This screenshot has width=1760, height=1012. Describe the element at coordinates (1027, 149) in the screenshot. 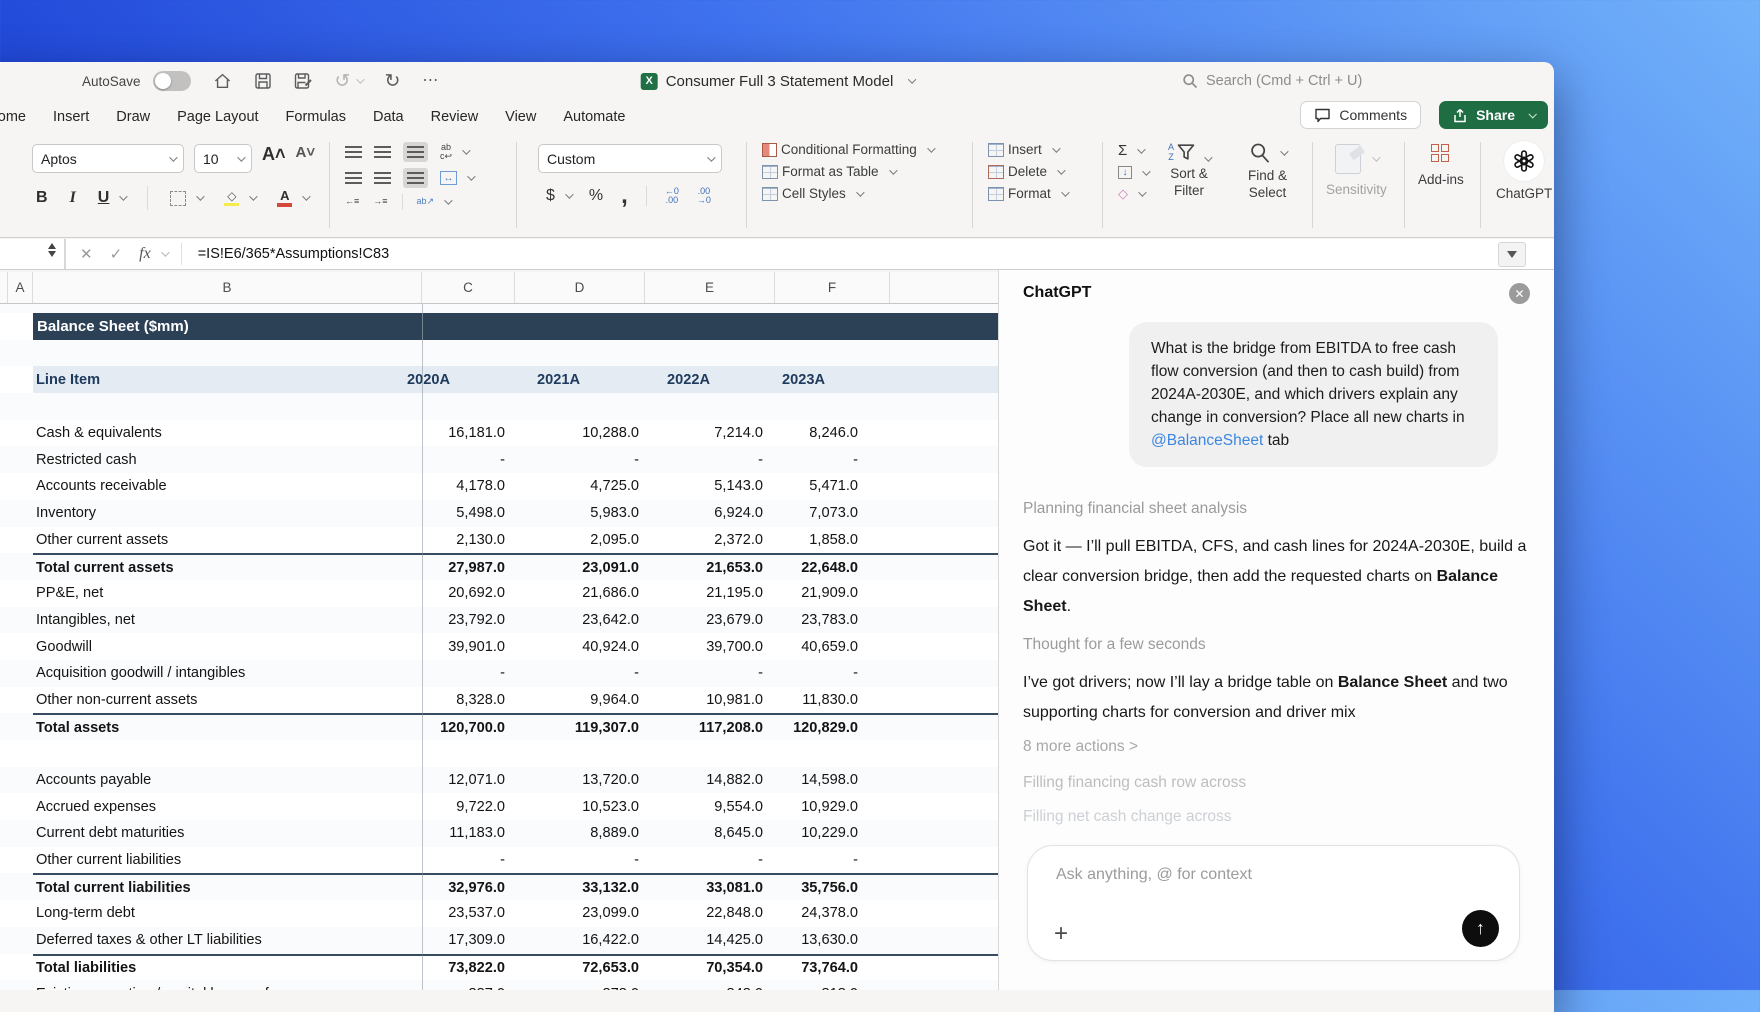

I see `insert-cells-button: Insert` at that location.